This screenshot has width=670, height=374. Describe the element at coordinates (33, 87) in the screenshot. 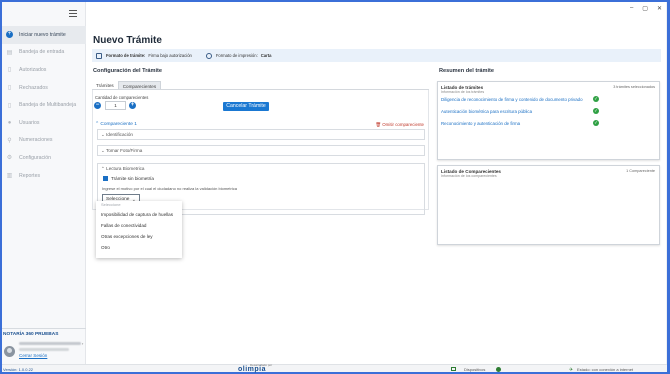

I see `sidebar-item-label: Rechazados` at that location.